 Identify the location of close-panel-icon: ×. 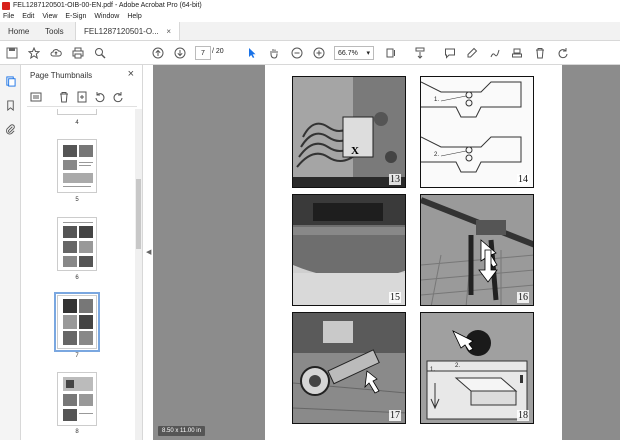
(131, 74).